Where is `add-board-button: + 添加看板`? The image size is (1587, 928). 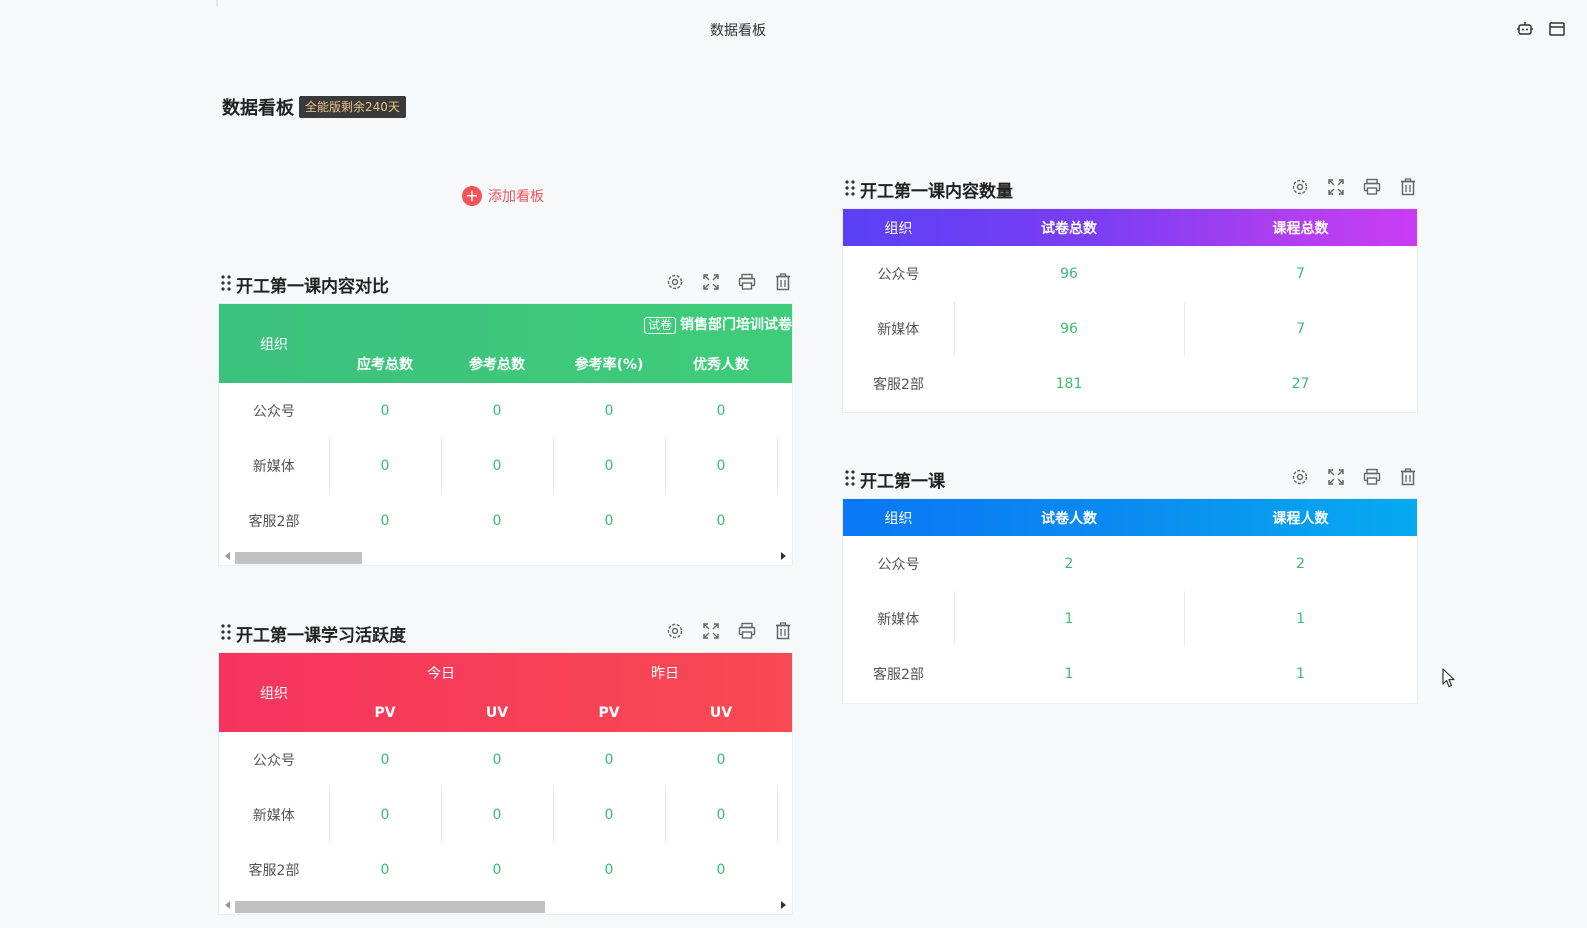
add-board-button: + 添加看板 is located at coordinates (503, 196).